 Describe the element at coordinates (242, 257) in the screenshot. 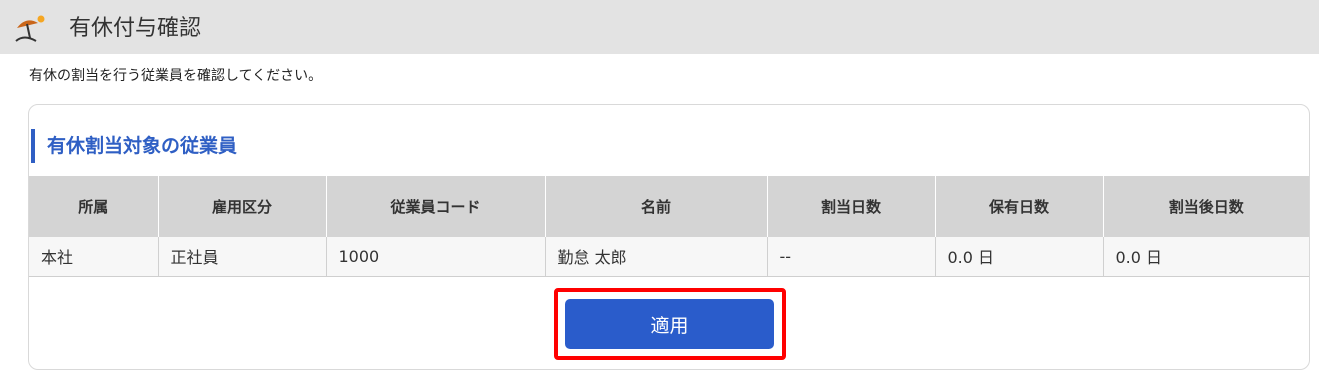

I see `cell-employment-type: 正社員` at that location.